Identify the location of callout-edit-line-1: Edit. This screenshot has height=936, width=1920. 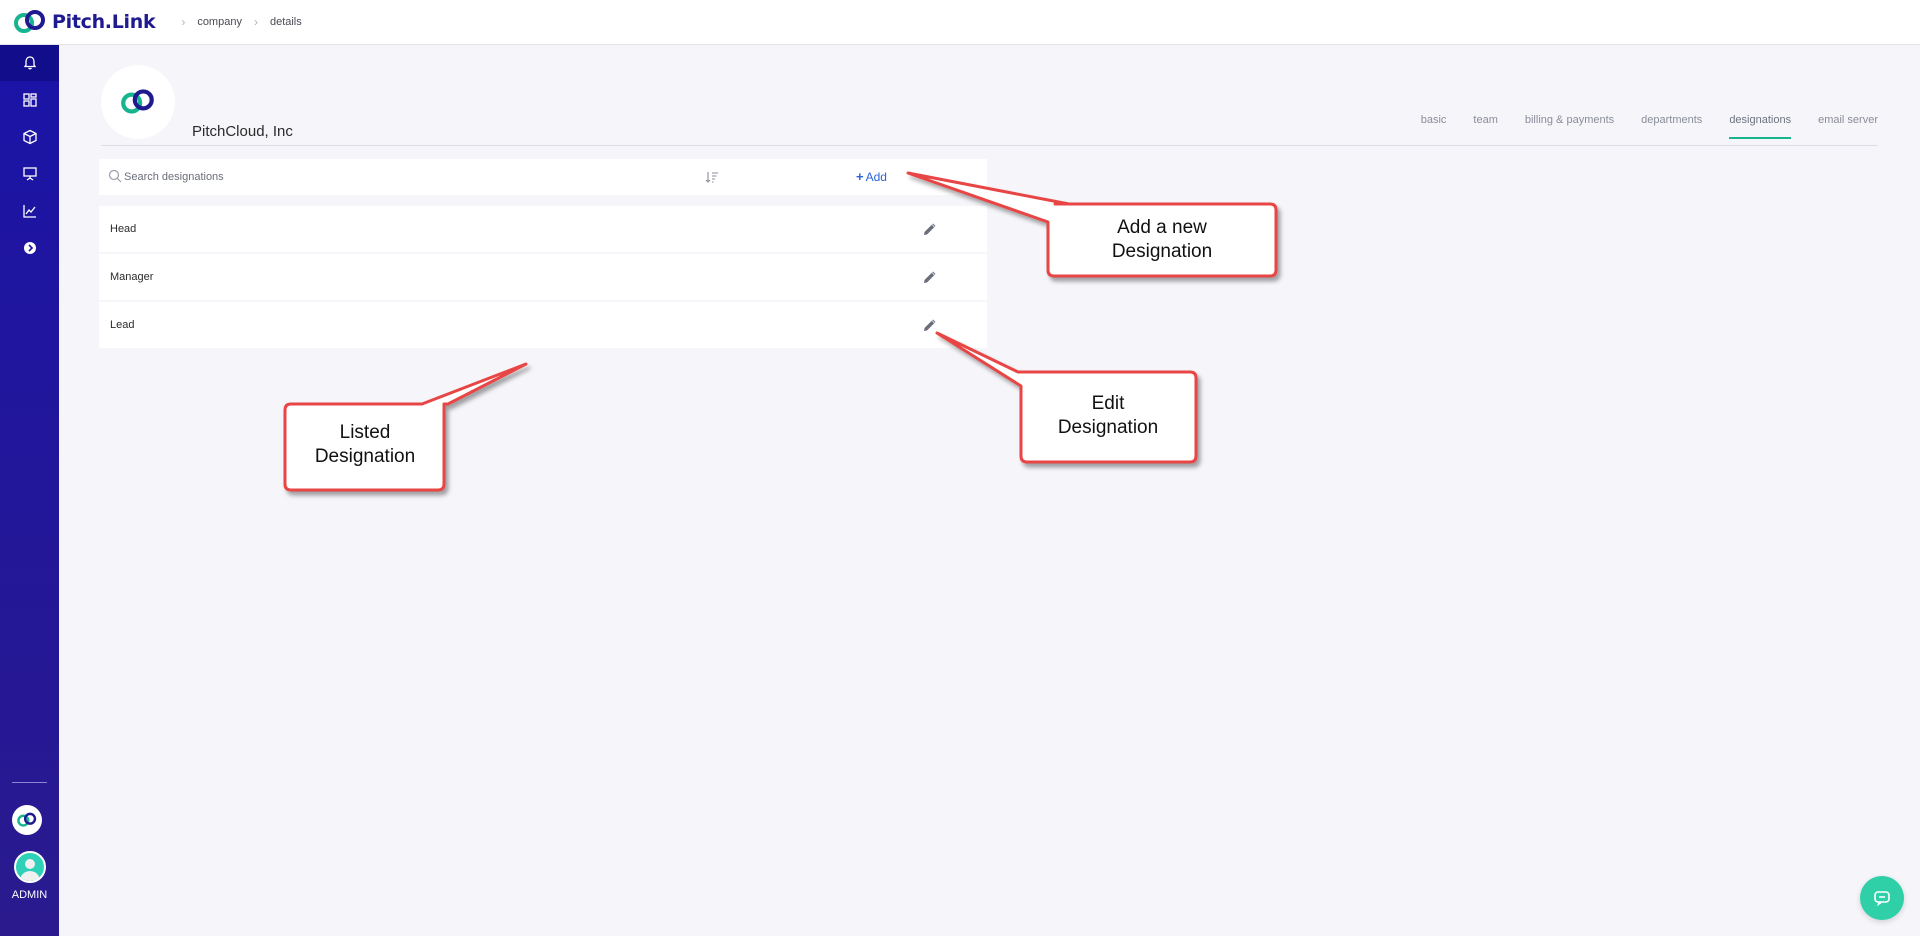
(1108, 403).